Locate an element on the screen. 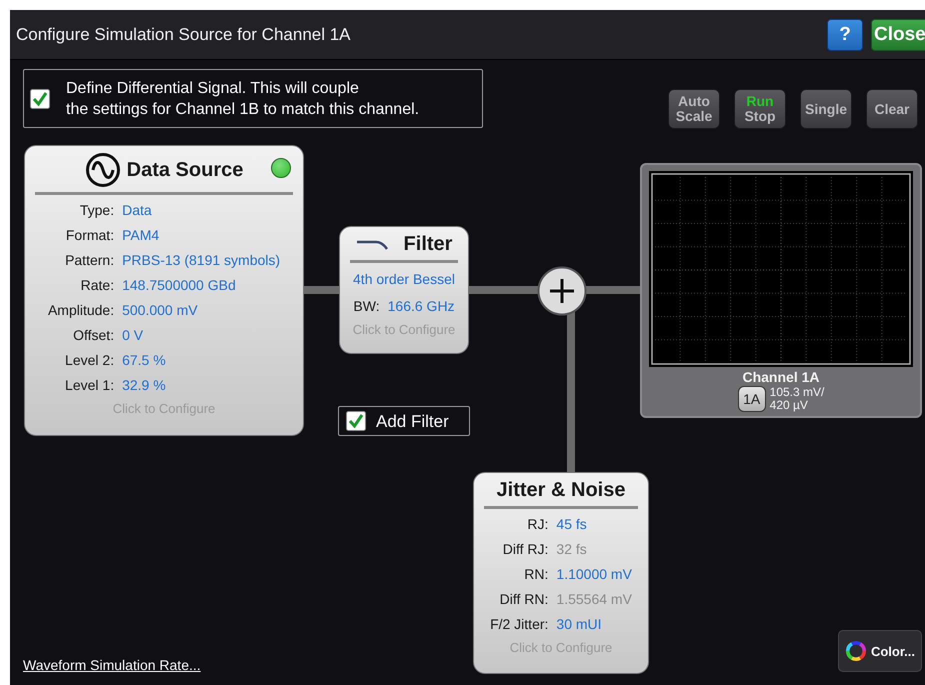 The image size is (925, 685). field-label: Diff RN: is located at coordinates (523, 599).